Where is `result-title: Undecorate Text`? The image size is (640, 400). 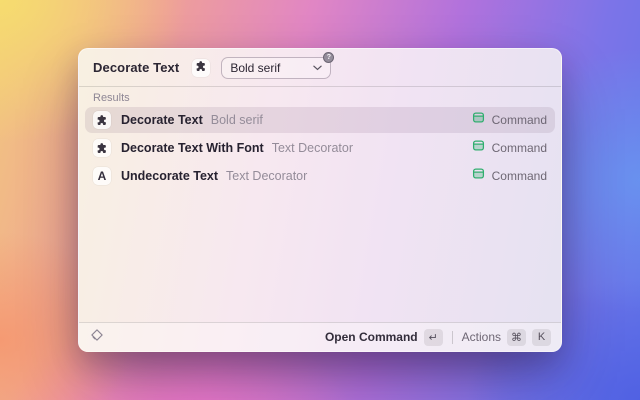 result-title: Undecorate Text is located at coordinates (170, 176).